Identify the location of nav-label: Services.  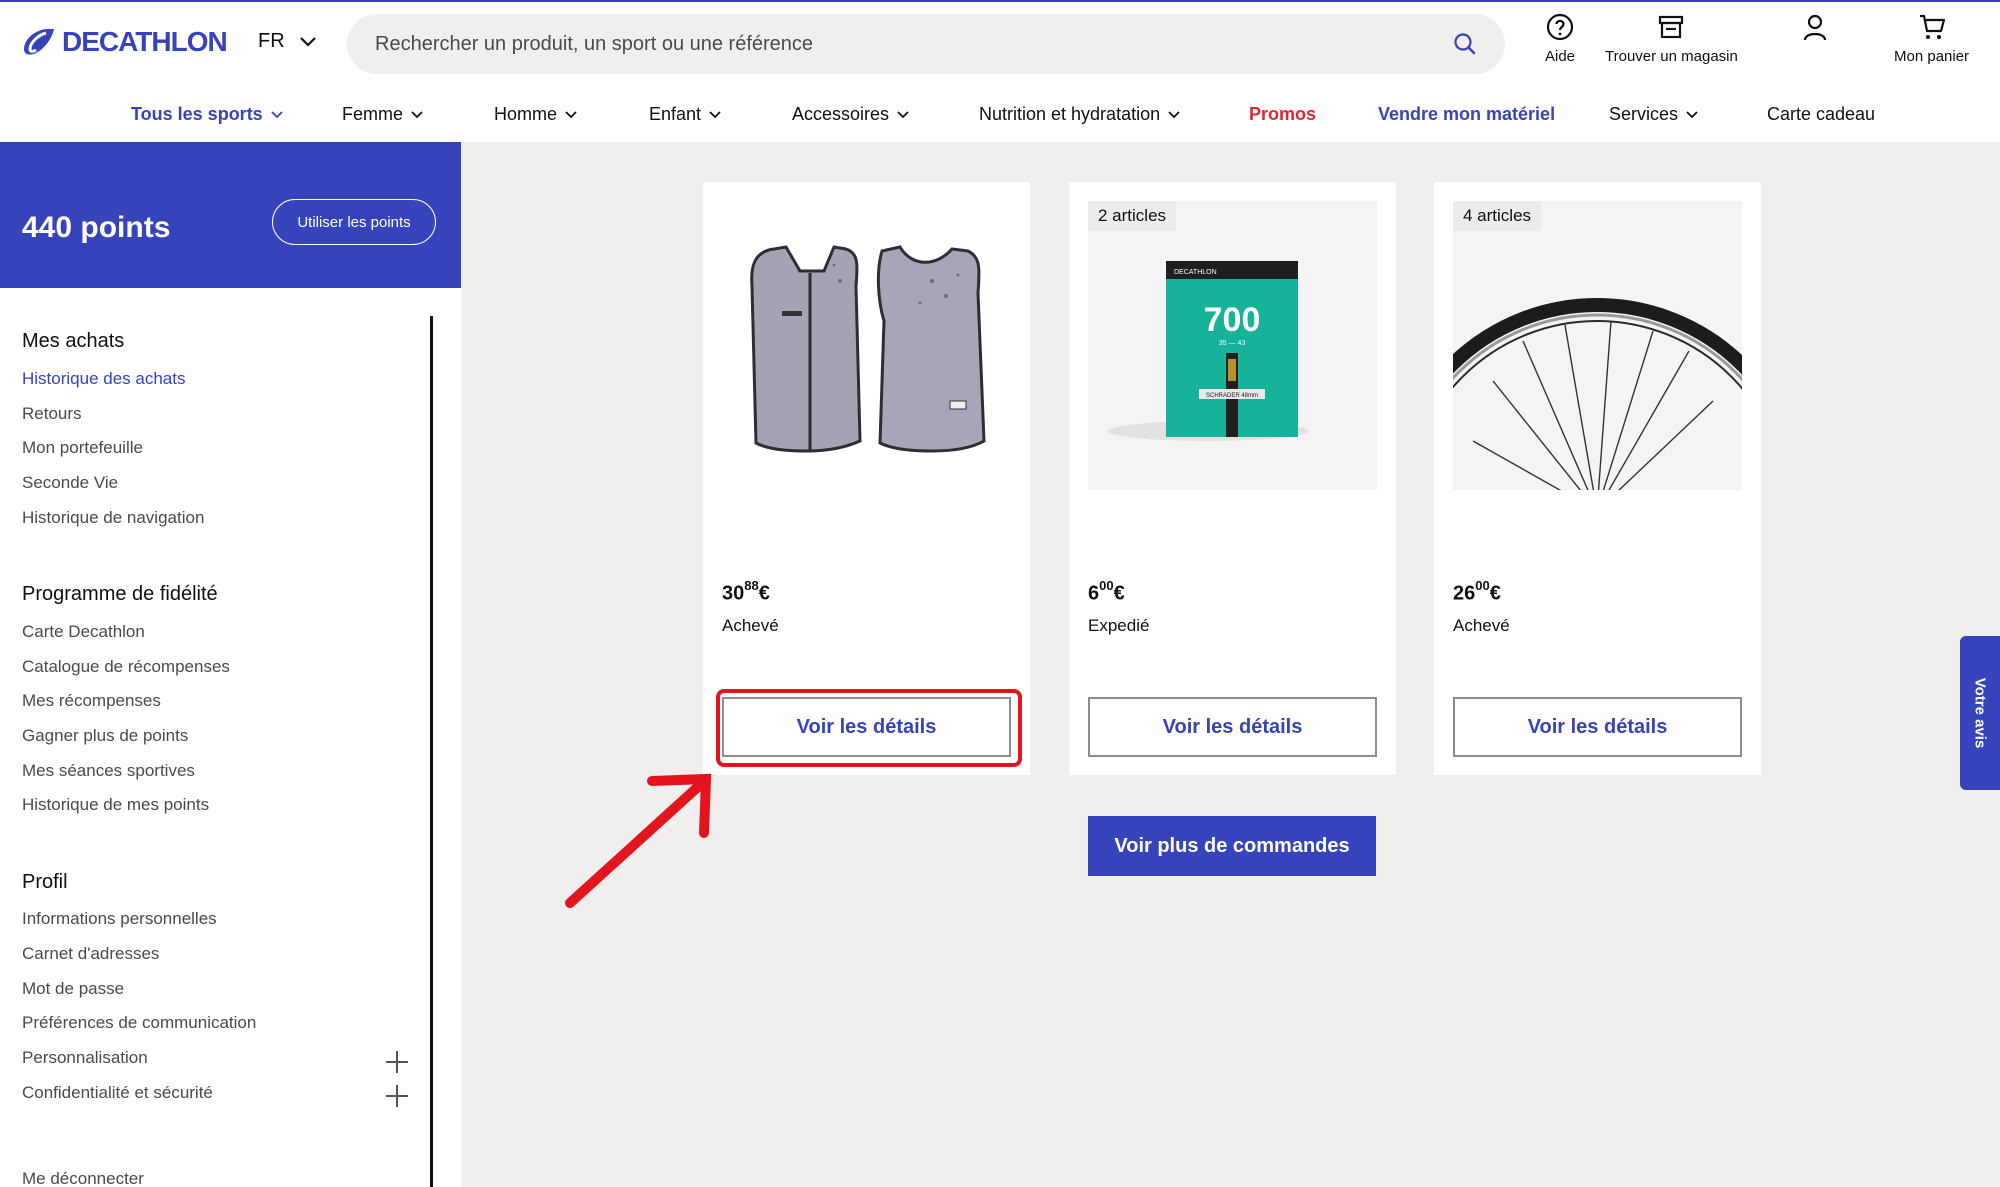
(1644, 114).